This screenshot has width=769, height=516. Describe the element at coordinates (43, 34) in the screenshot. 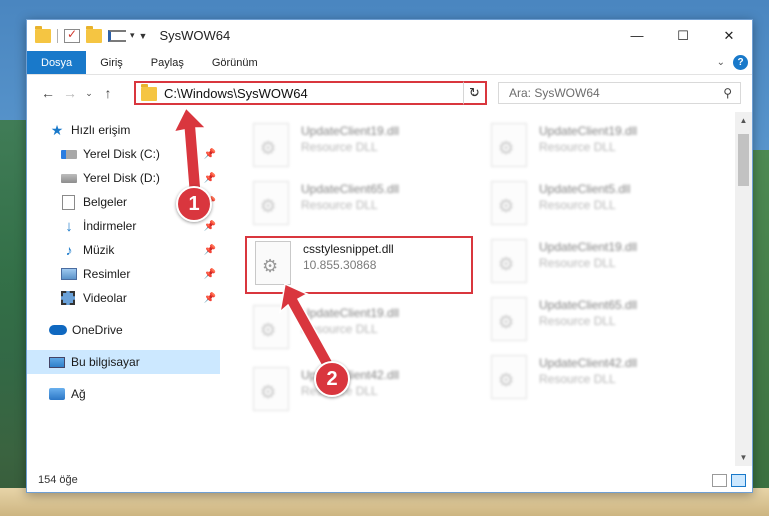

I see `folder-icon` at that location.